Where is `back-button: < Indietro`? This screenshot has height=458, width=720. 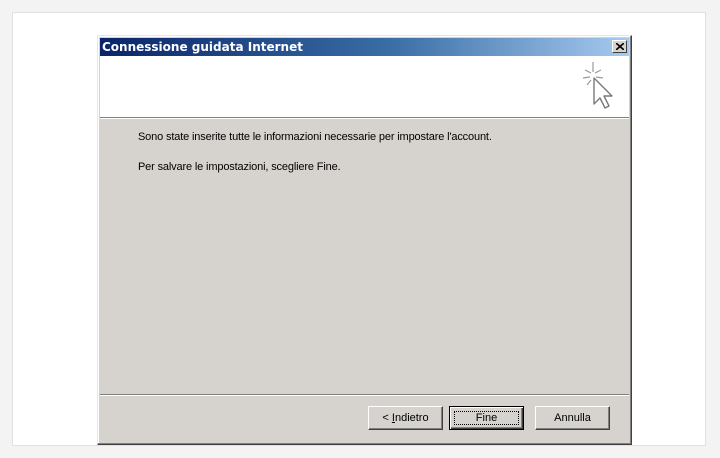
back-button: < Indietro is located at coordinates (405, 418).